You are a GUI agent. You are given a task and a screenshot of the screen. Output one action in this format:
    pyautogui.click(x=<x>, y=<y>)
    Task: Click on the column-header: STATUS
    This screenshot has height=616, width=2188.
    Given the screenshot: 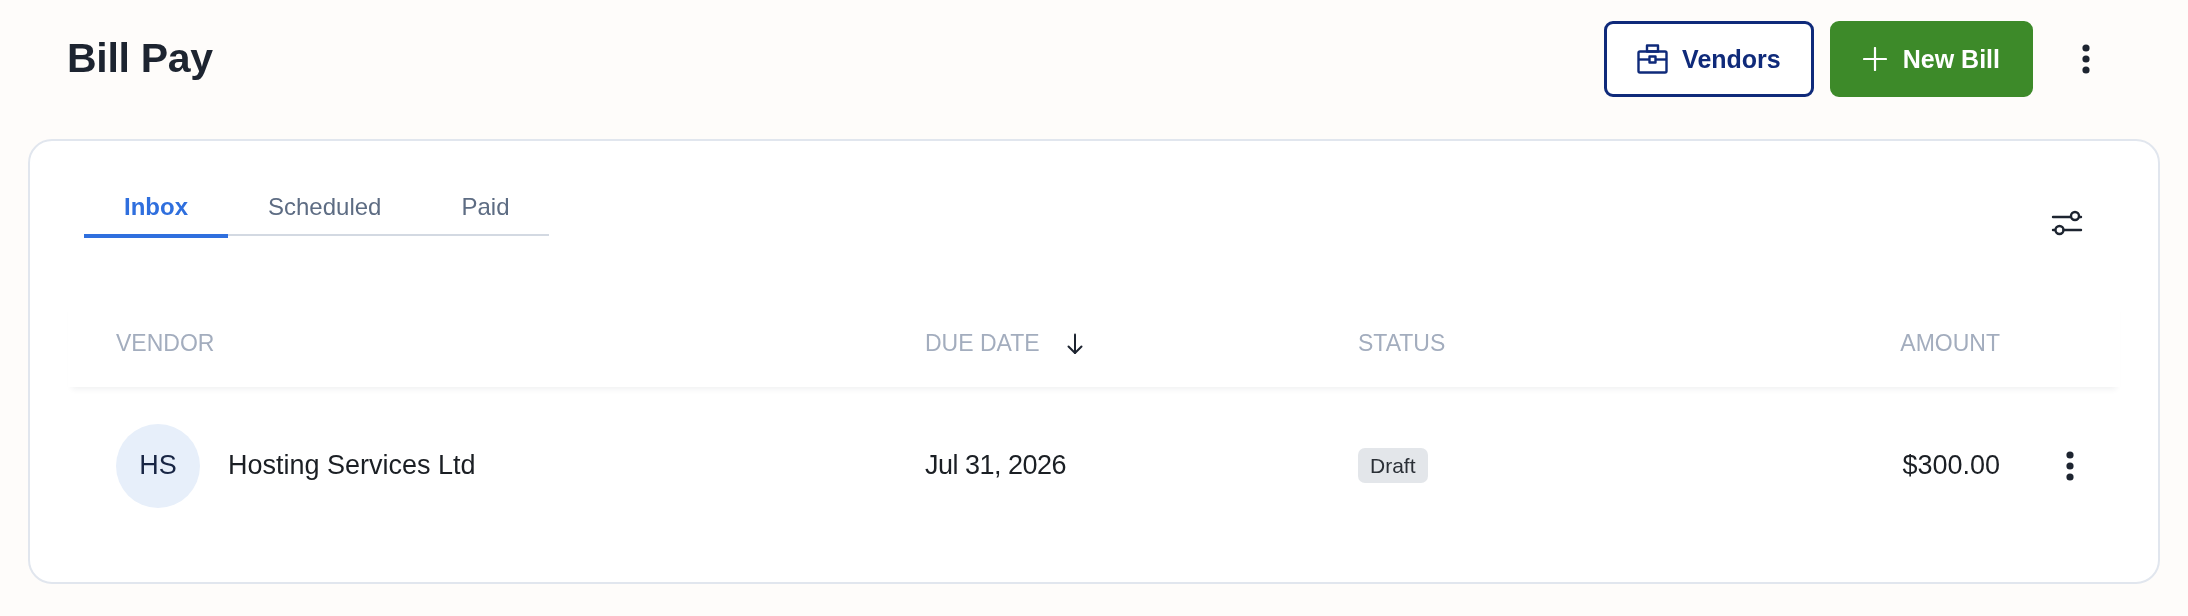 What is the action you would take?
    pyautogui.click(x=1402, y=343)
    